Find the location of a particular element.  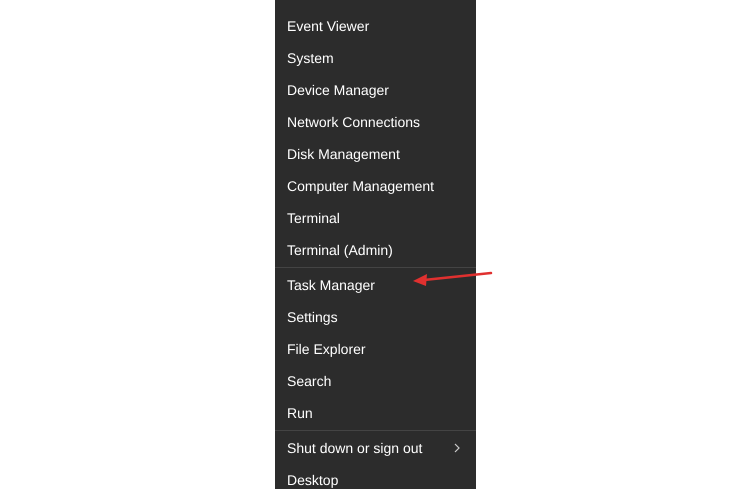

menu-item: Computer Management is located at coordinates (375, 186).